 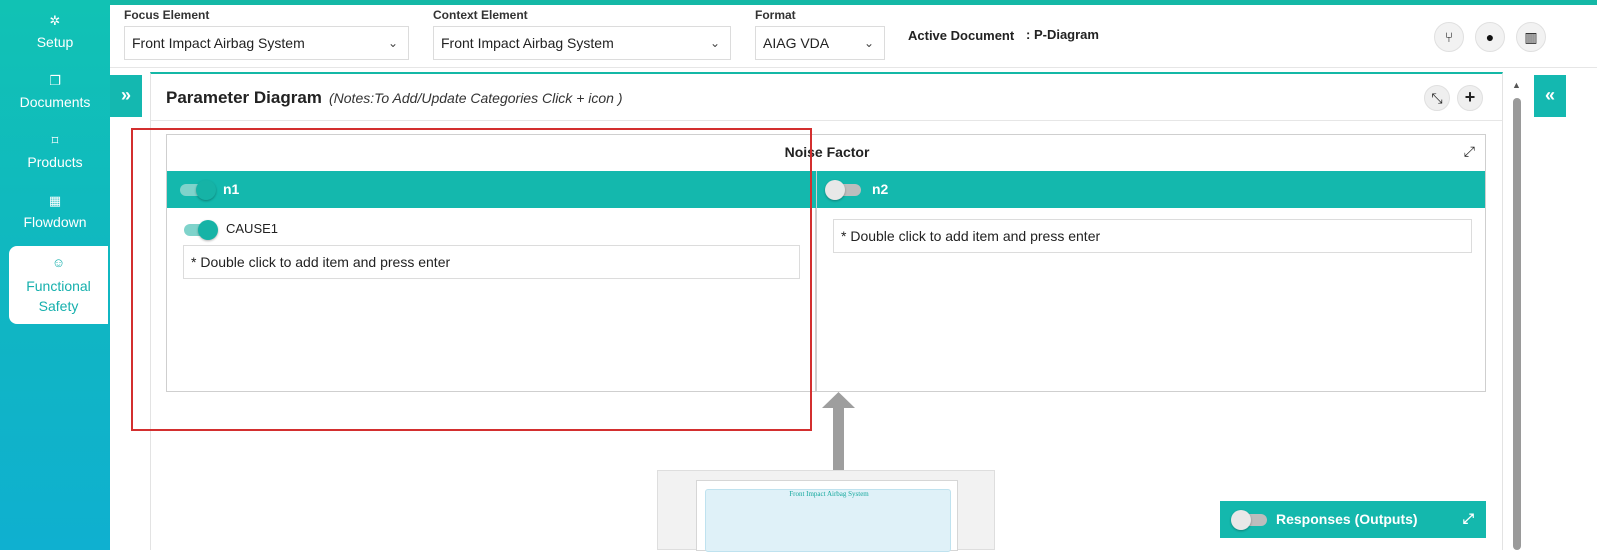 What do you see at coordinates (829, 494) in the screenshot?
I see `system-title: Front Impact Airbag System` at bounding box center [829, 494].